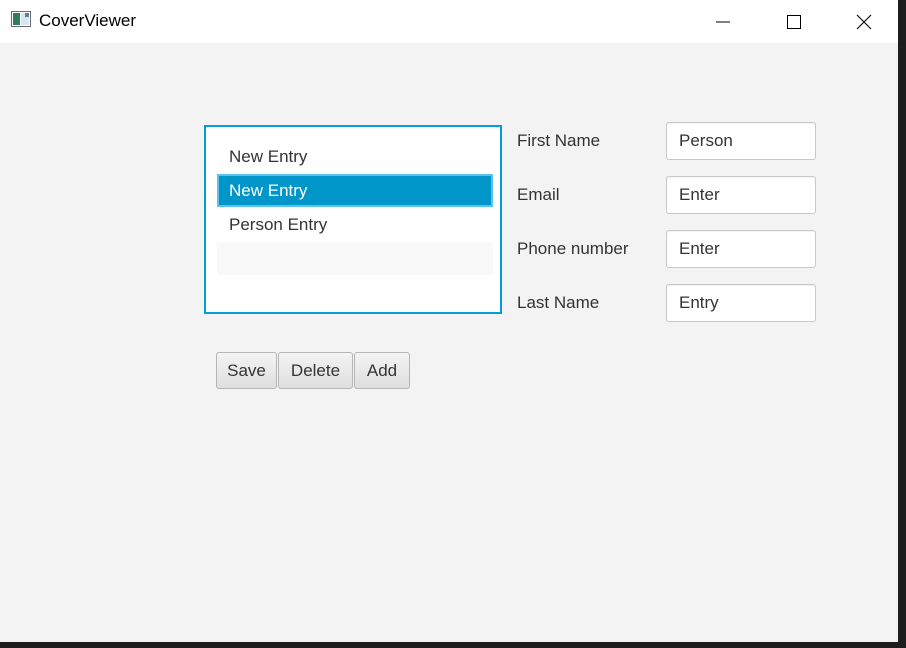  I want to click on close-icon, so click(864, 21).